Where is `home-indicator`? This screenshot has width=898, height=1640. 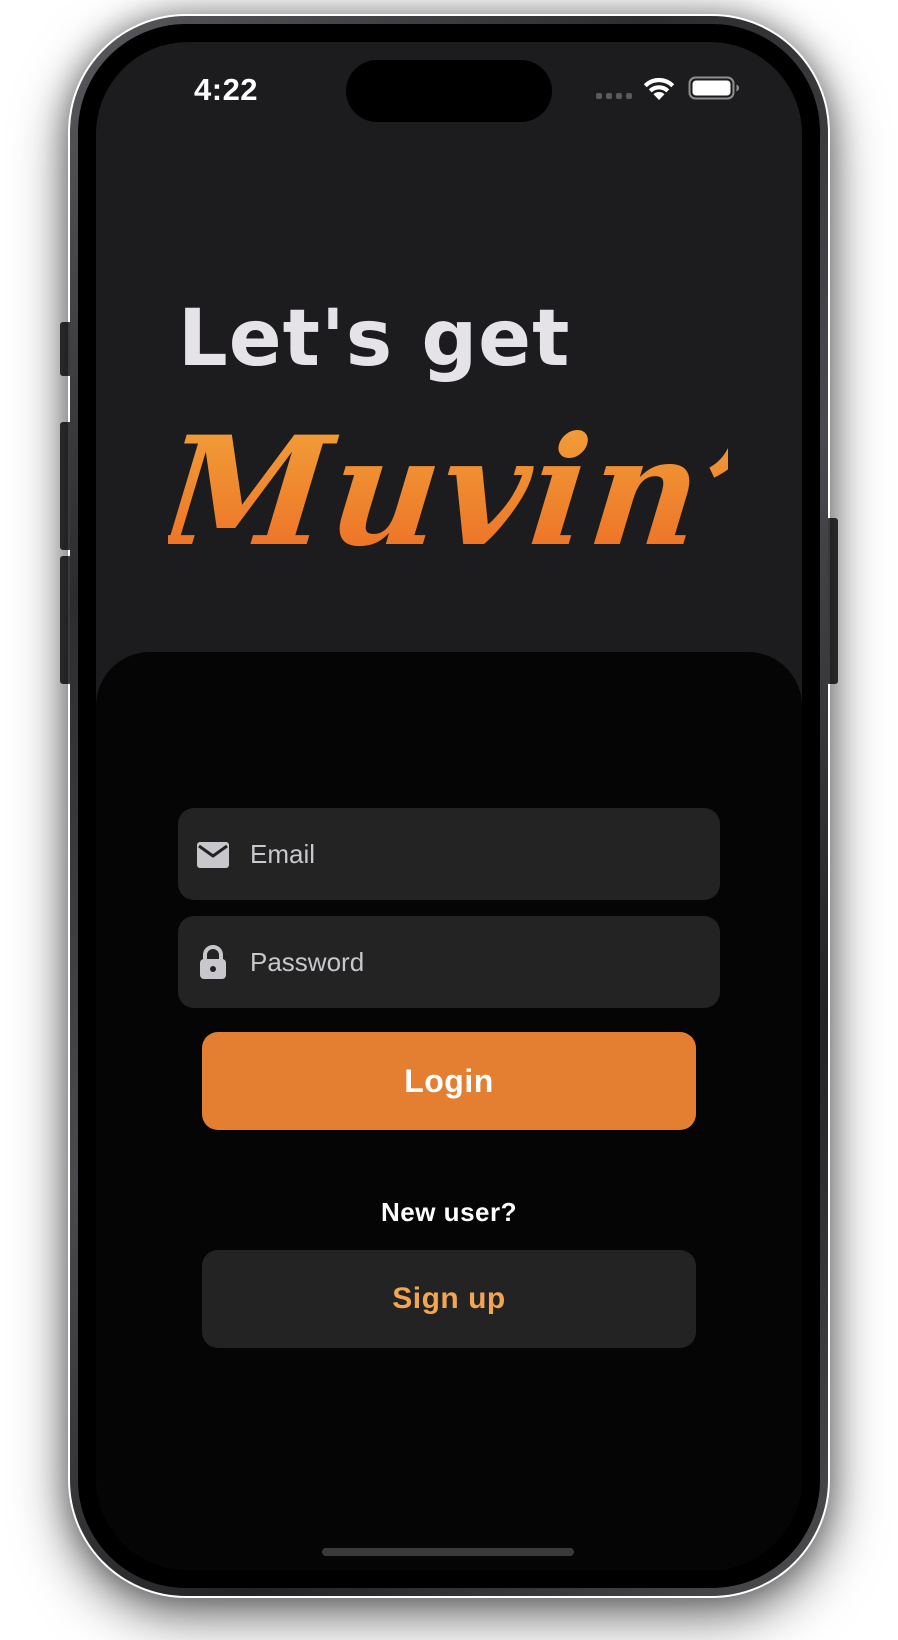
home-indicator is located at coordinates (448, 1552).